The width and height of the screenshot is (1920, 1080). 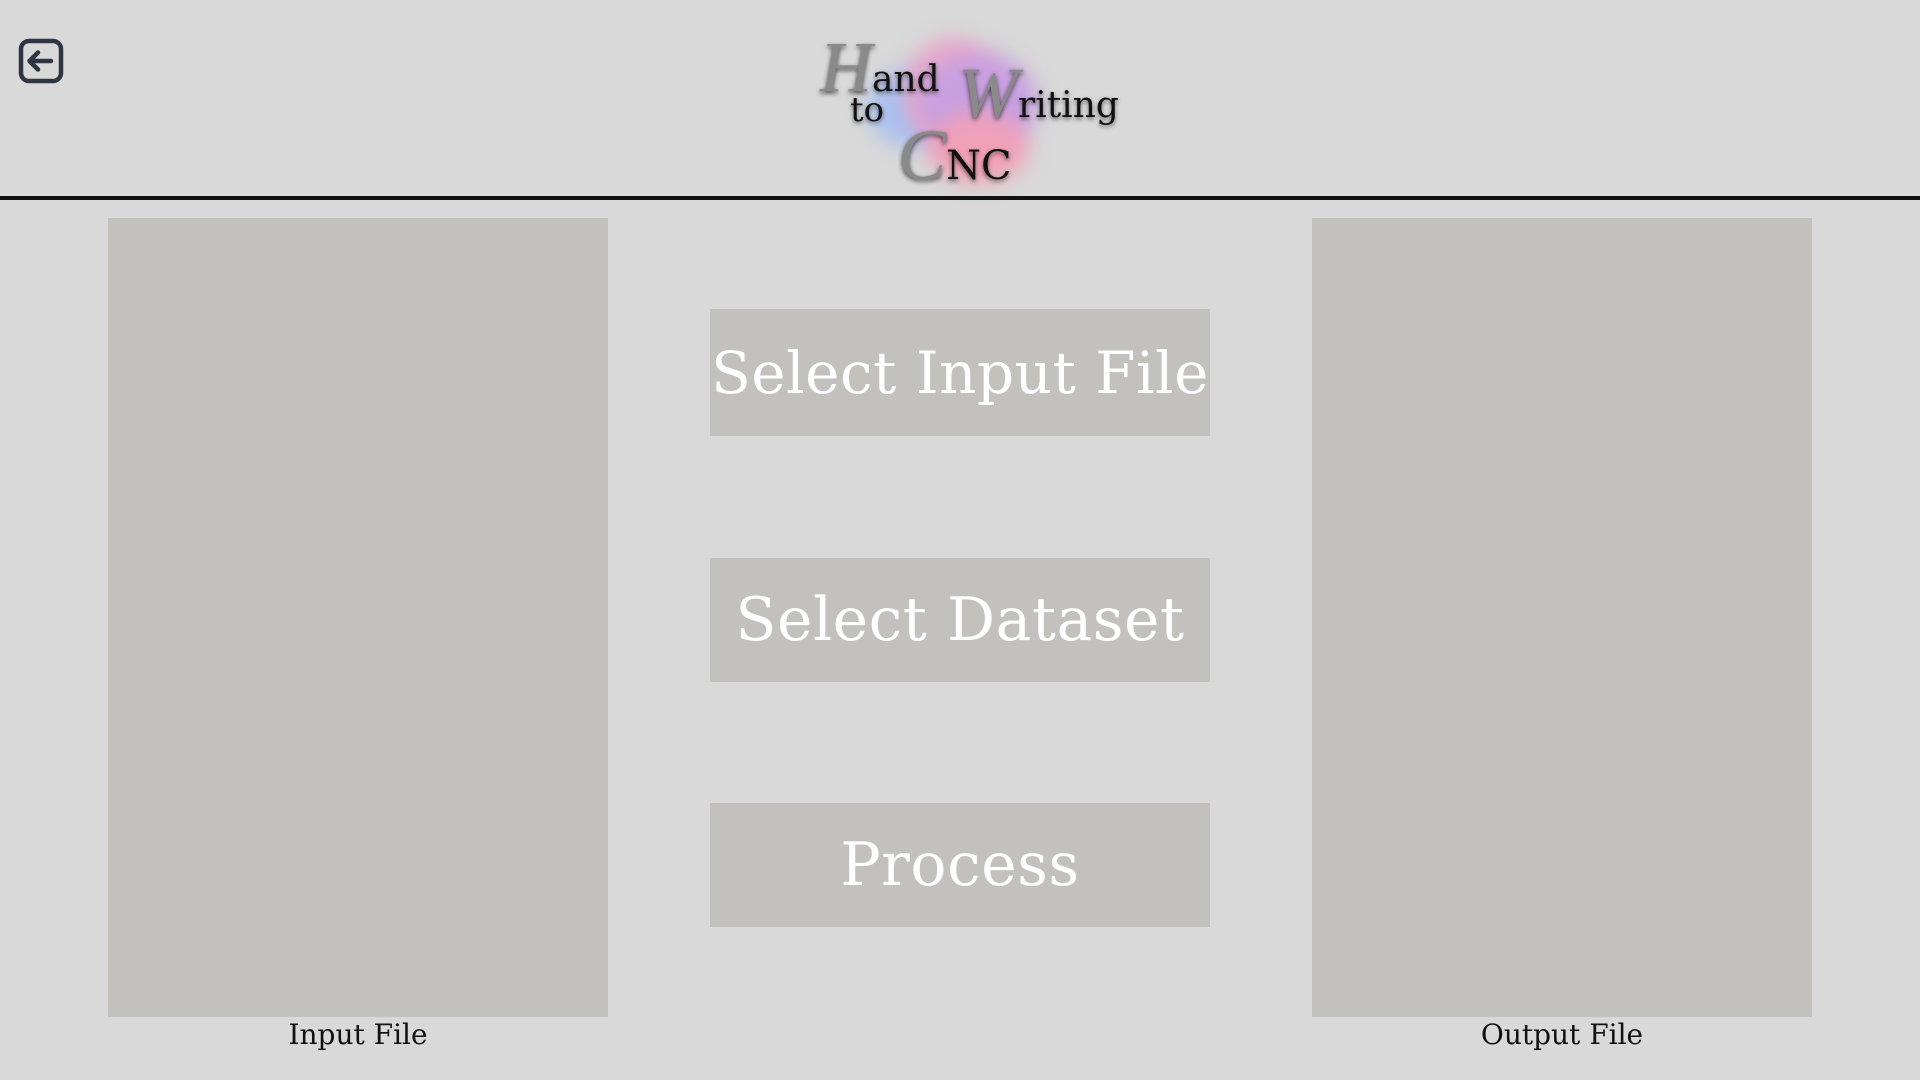 I want to click on process-button: Process, so click(x=960, y=865).